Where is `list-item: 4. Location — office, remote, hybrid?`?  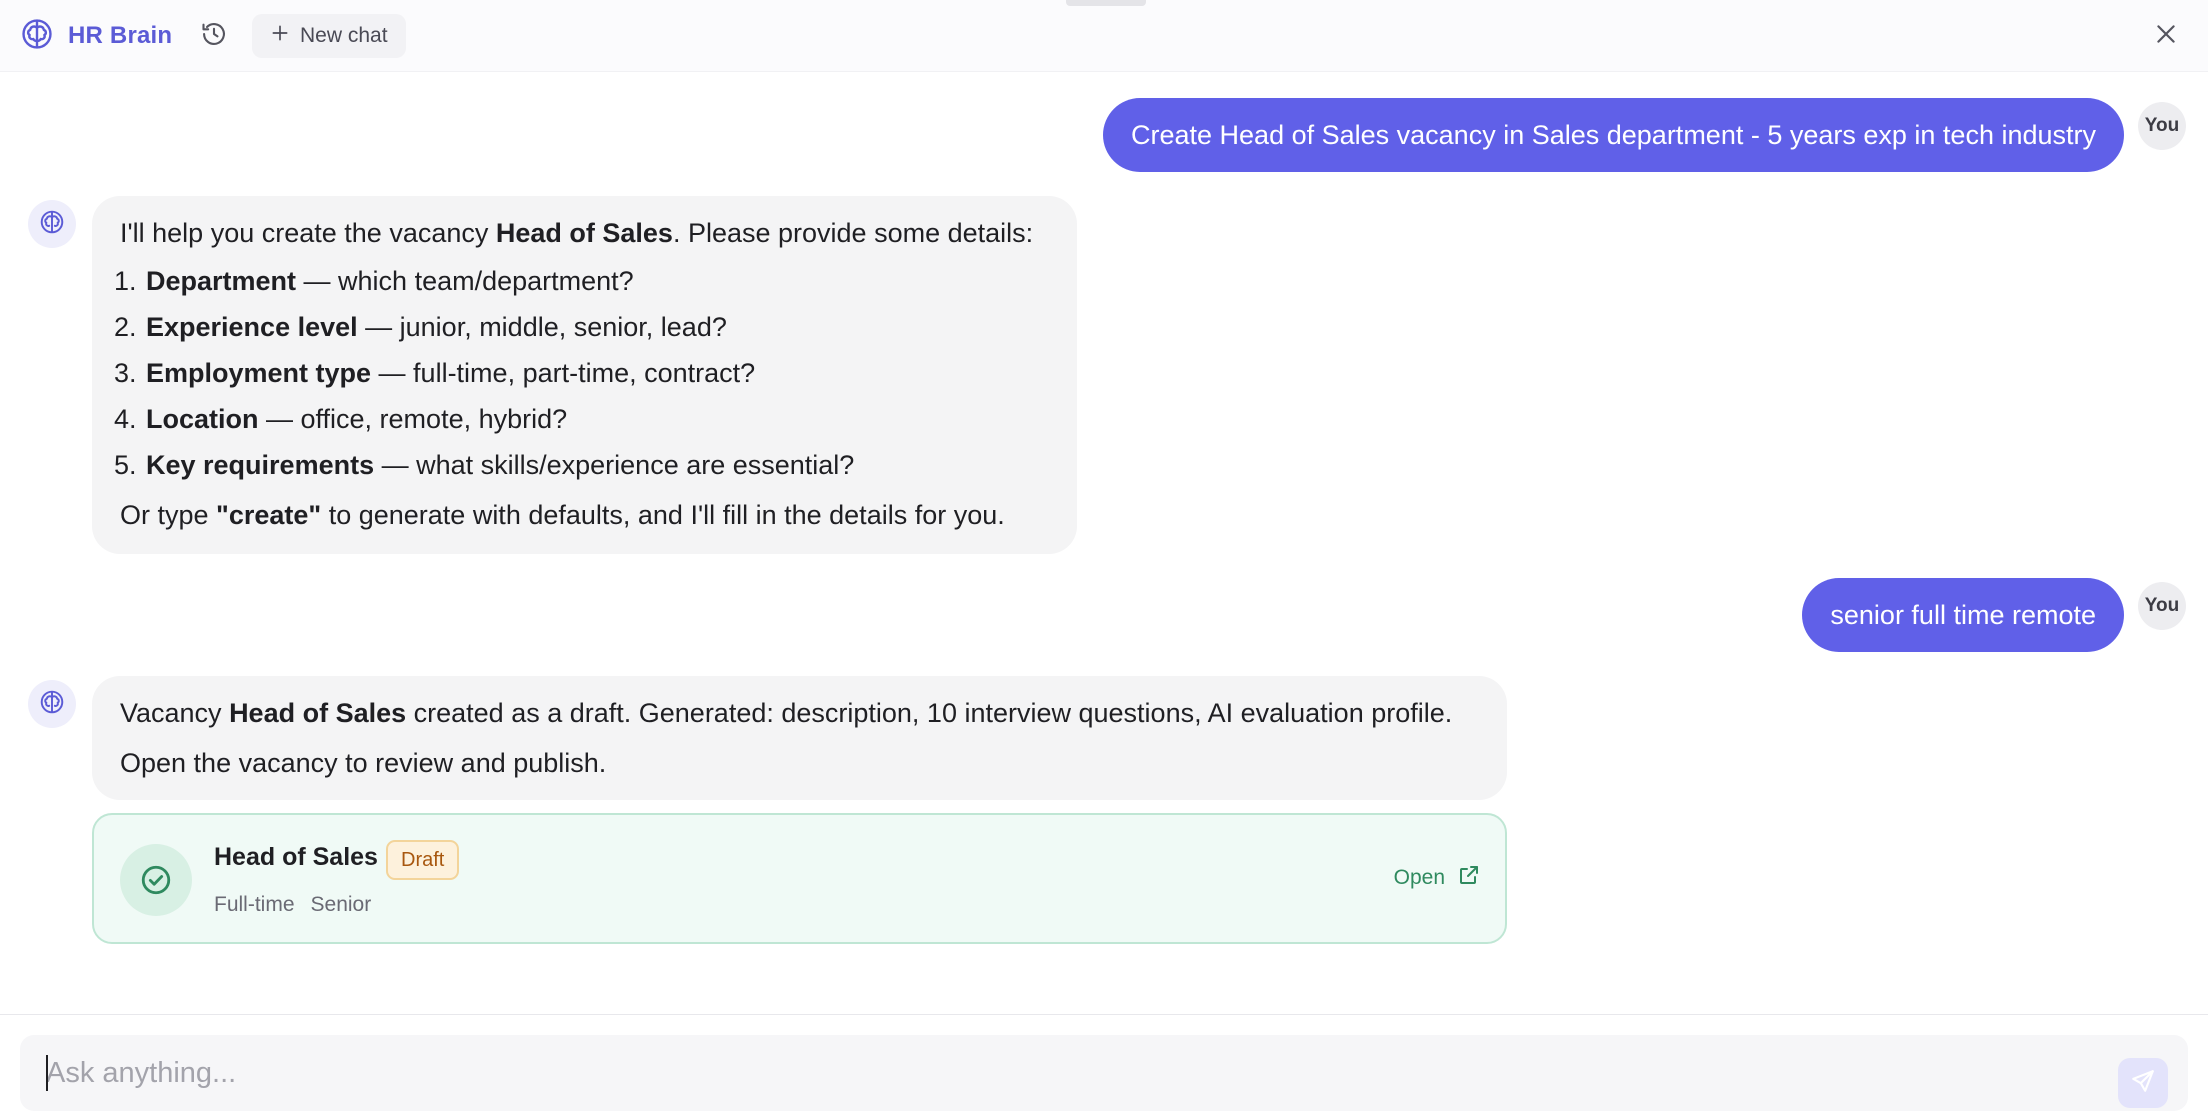
list-item: 4. Location — office, remote, hybrid? is located at coordinates (341, 419).